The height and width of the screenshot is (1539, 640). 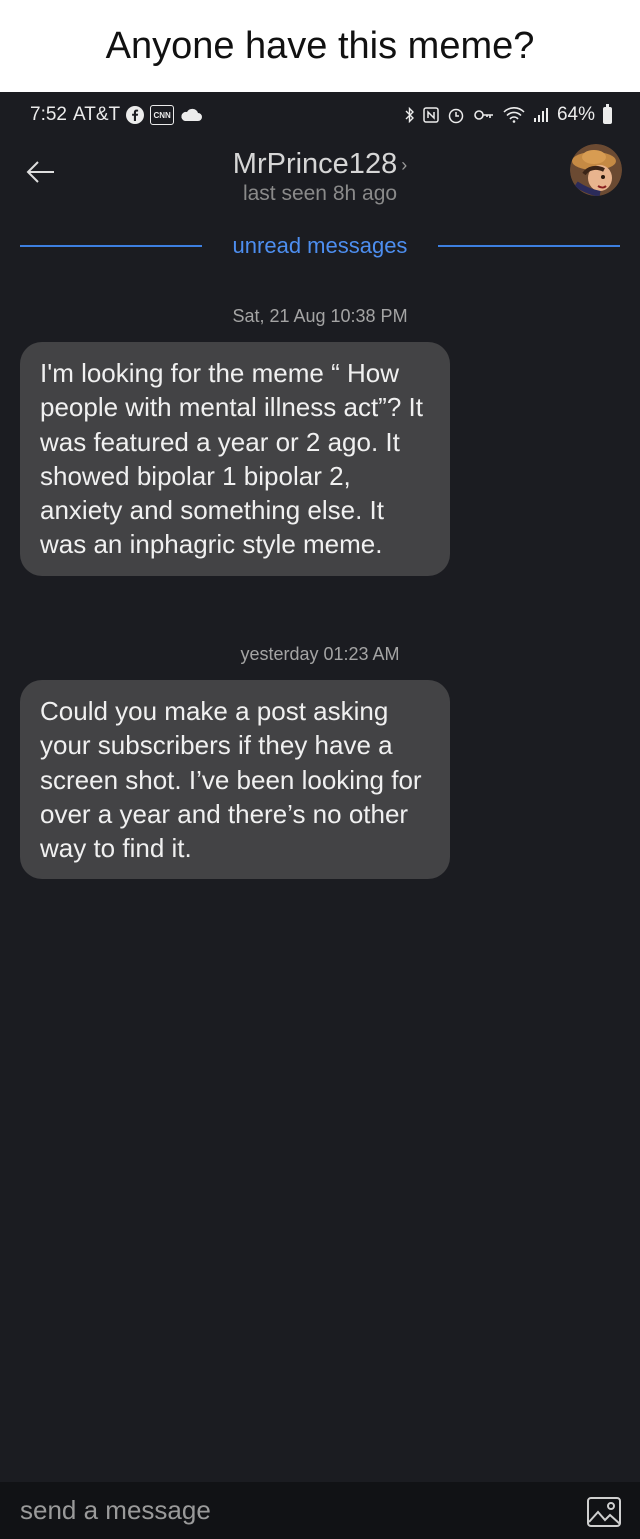 What do you see at coordinates (529, 246) in the screenshot?
I see `unread-divider-right` at bounding box center [529, 246].